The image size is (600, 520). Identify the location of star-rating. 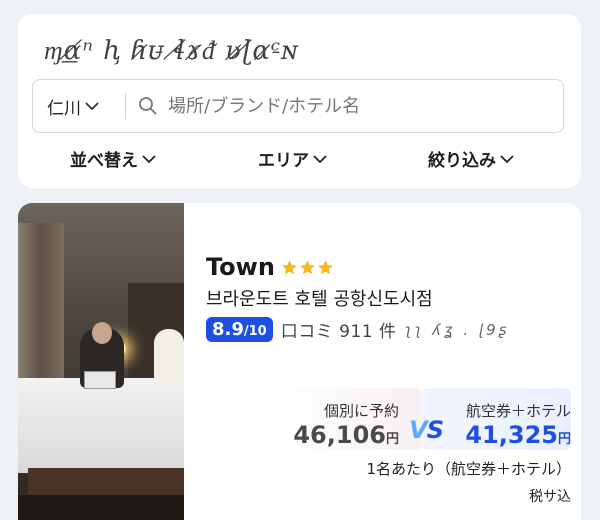
(307, 267).